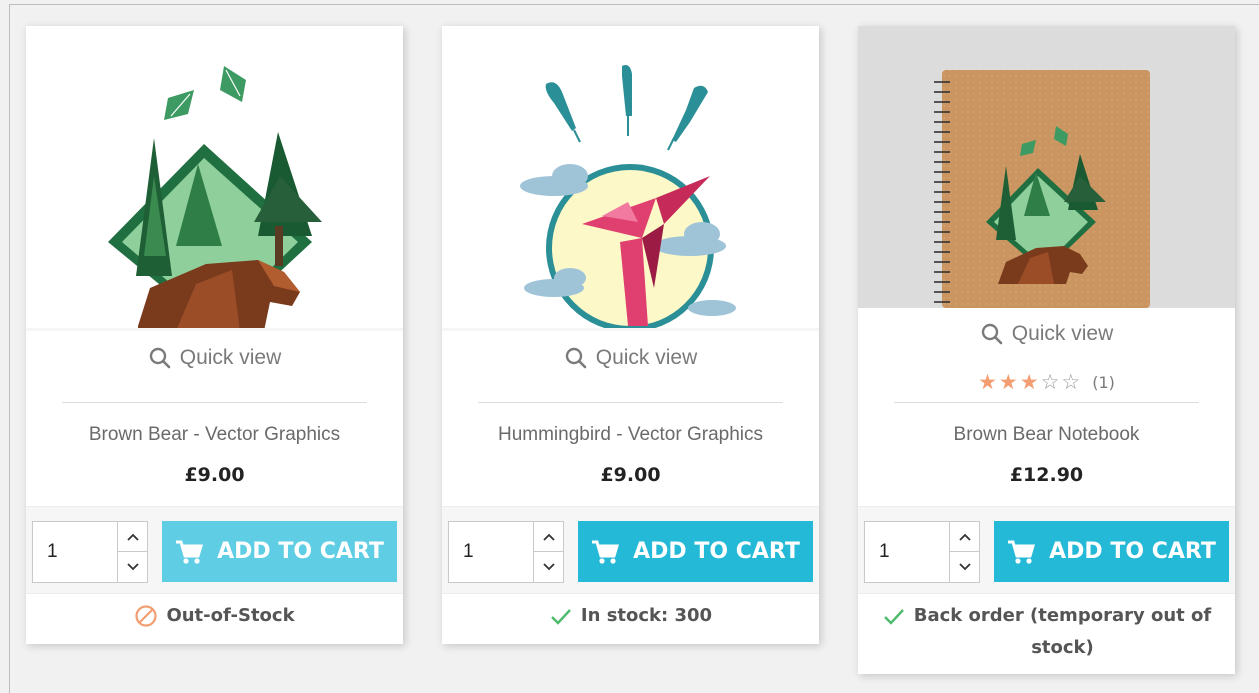  I want to click on stock-label-line-1: Back order (temporary out of, so click(1062, 615).